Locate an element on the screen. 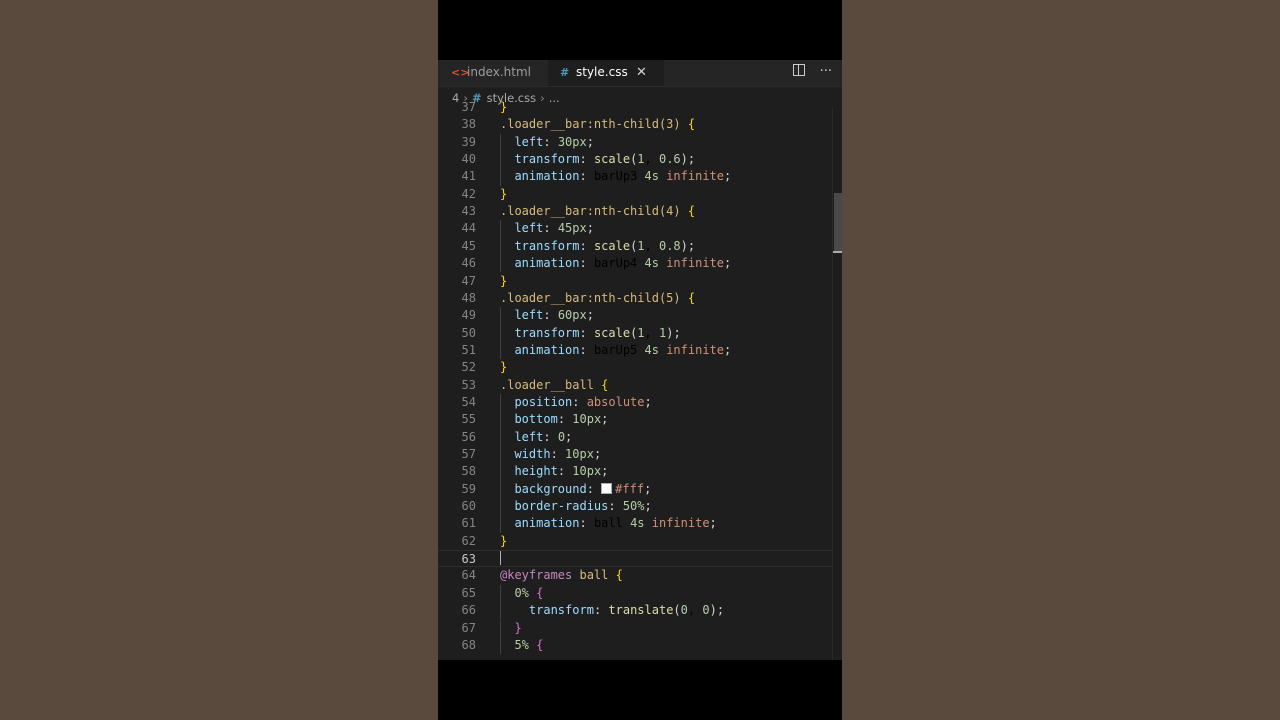  scrollbar-thumb is located at coordinates (838, 223).